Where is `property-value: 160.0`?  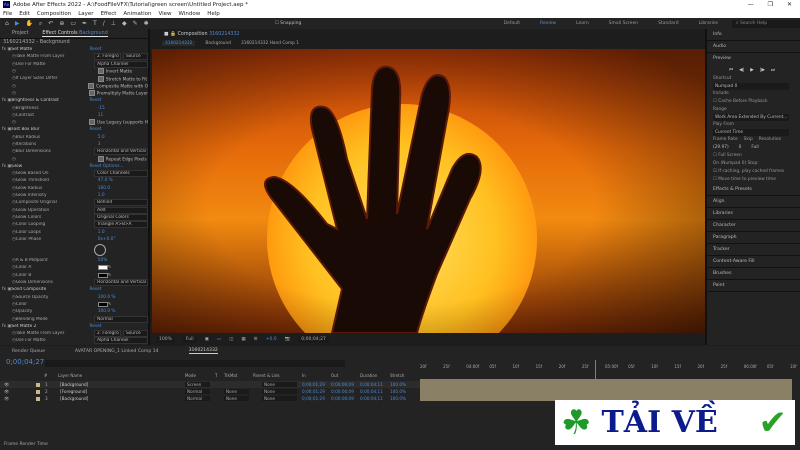 property-value: 160.0 is located at coordinates (104, 188).